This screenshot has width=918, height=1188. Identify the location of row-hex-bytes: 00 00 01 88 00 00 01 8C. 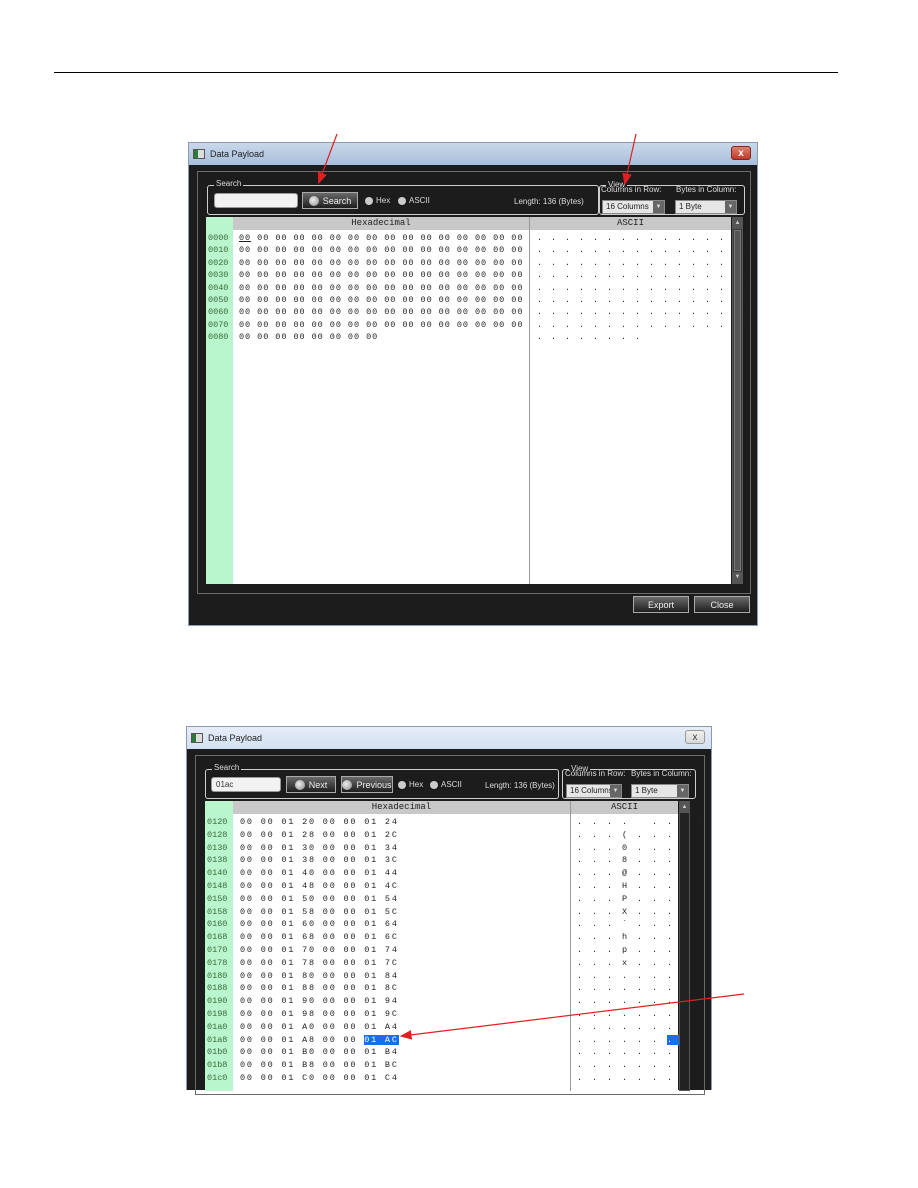
(319, 988).